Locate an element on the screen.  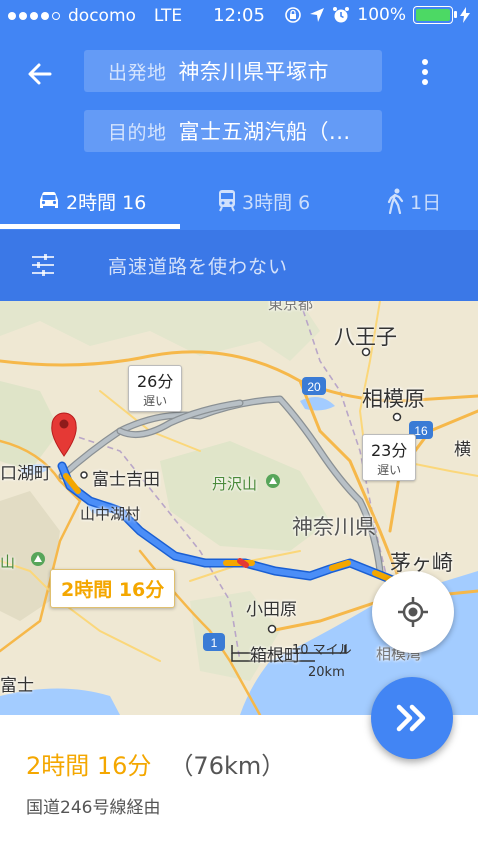
place-label: 神奈川県 is located at coordinates (334, 527).